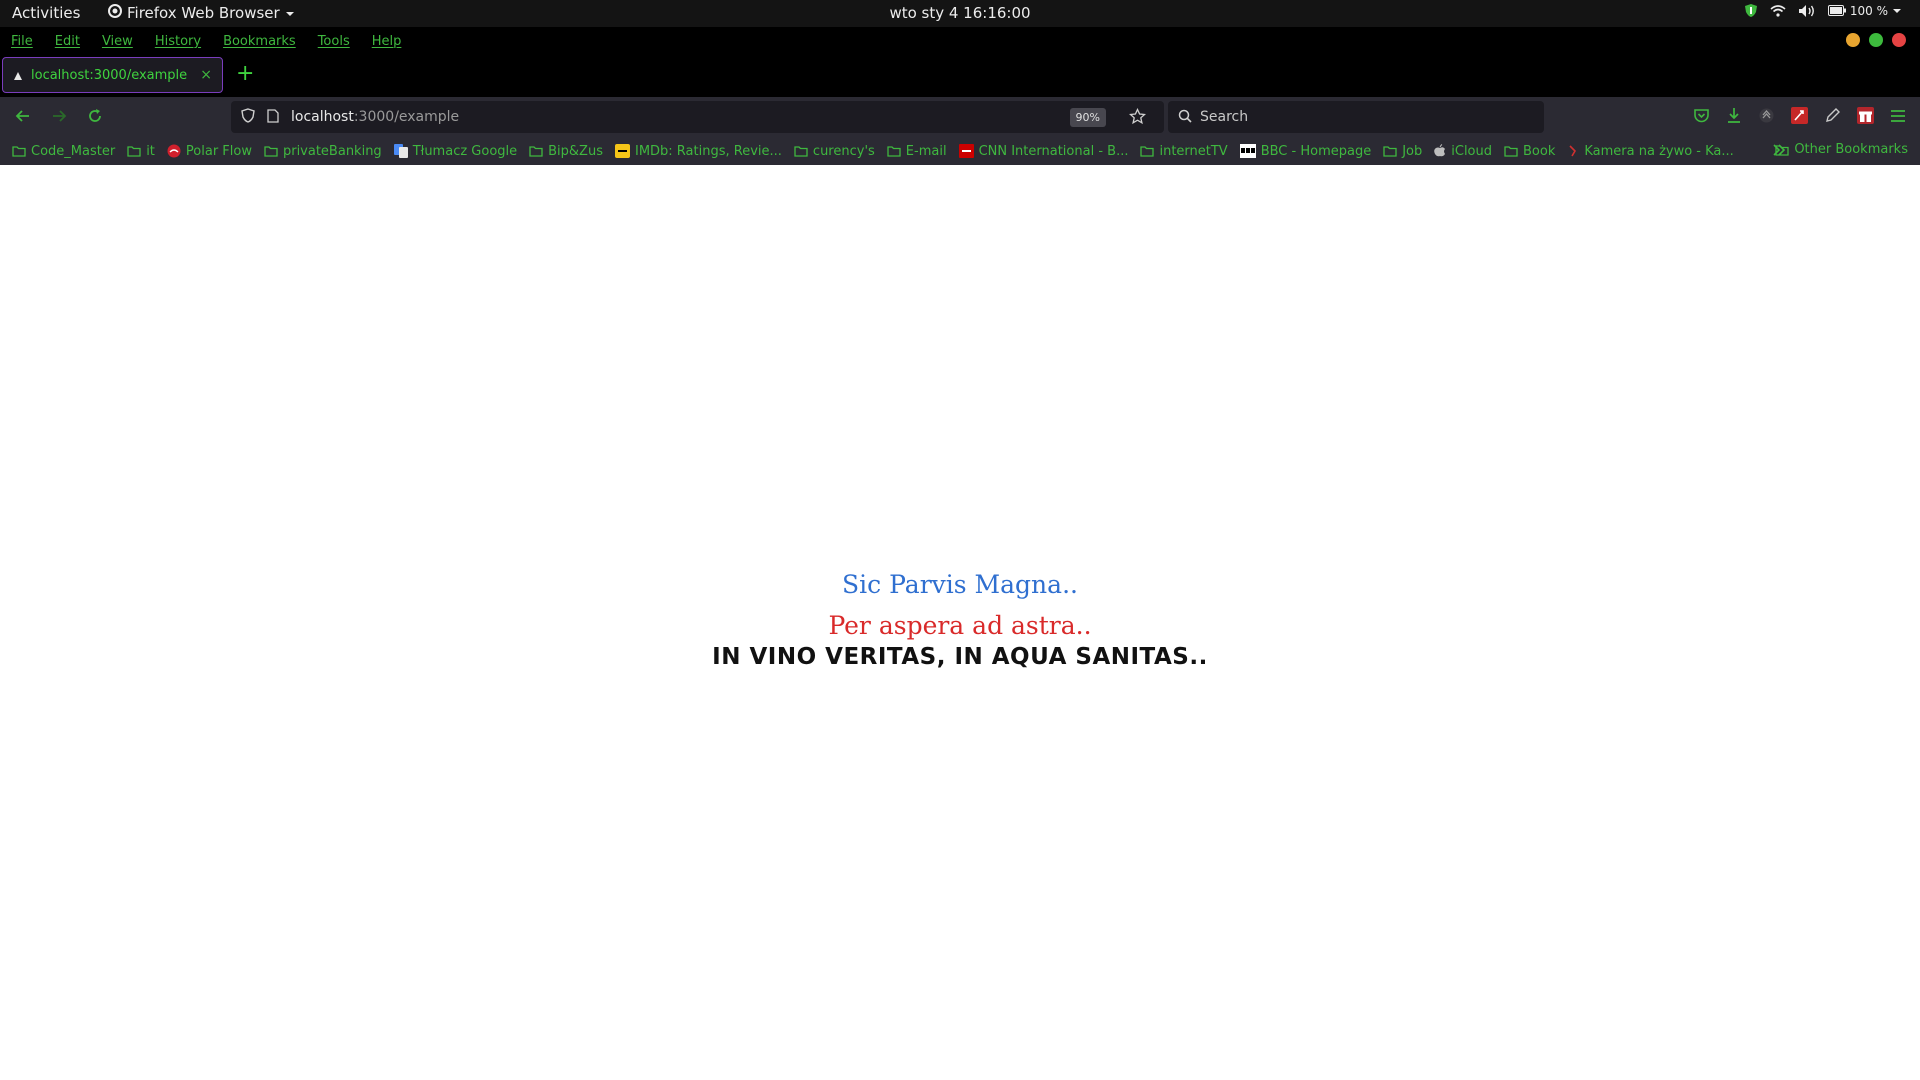  What do you see at coordinates (960, 625) in the screenshot?
I see `motto-line-2: Per aspera ad astra..` at bounding box center [960, 625].